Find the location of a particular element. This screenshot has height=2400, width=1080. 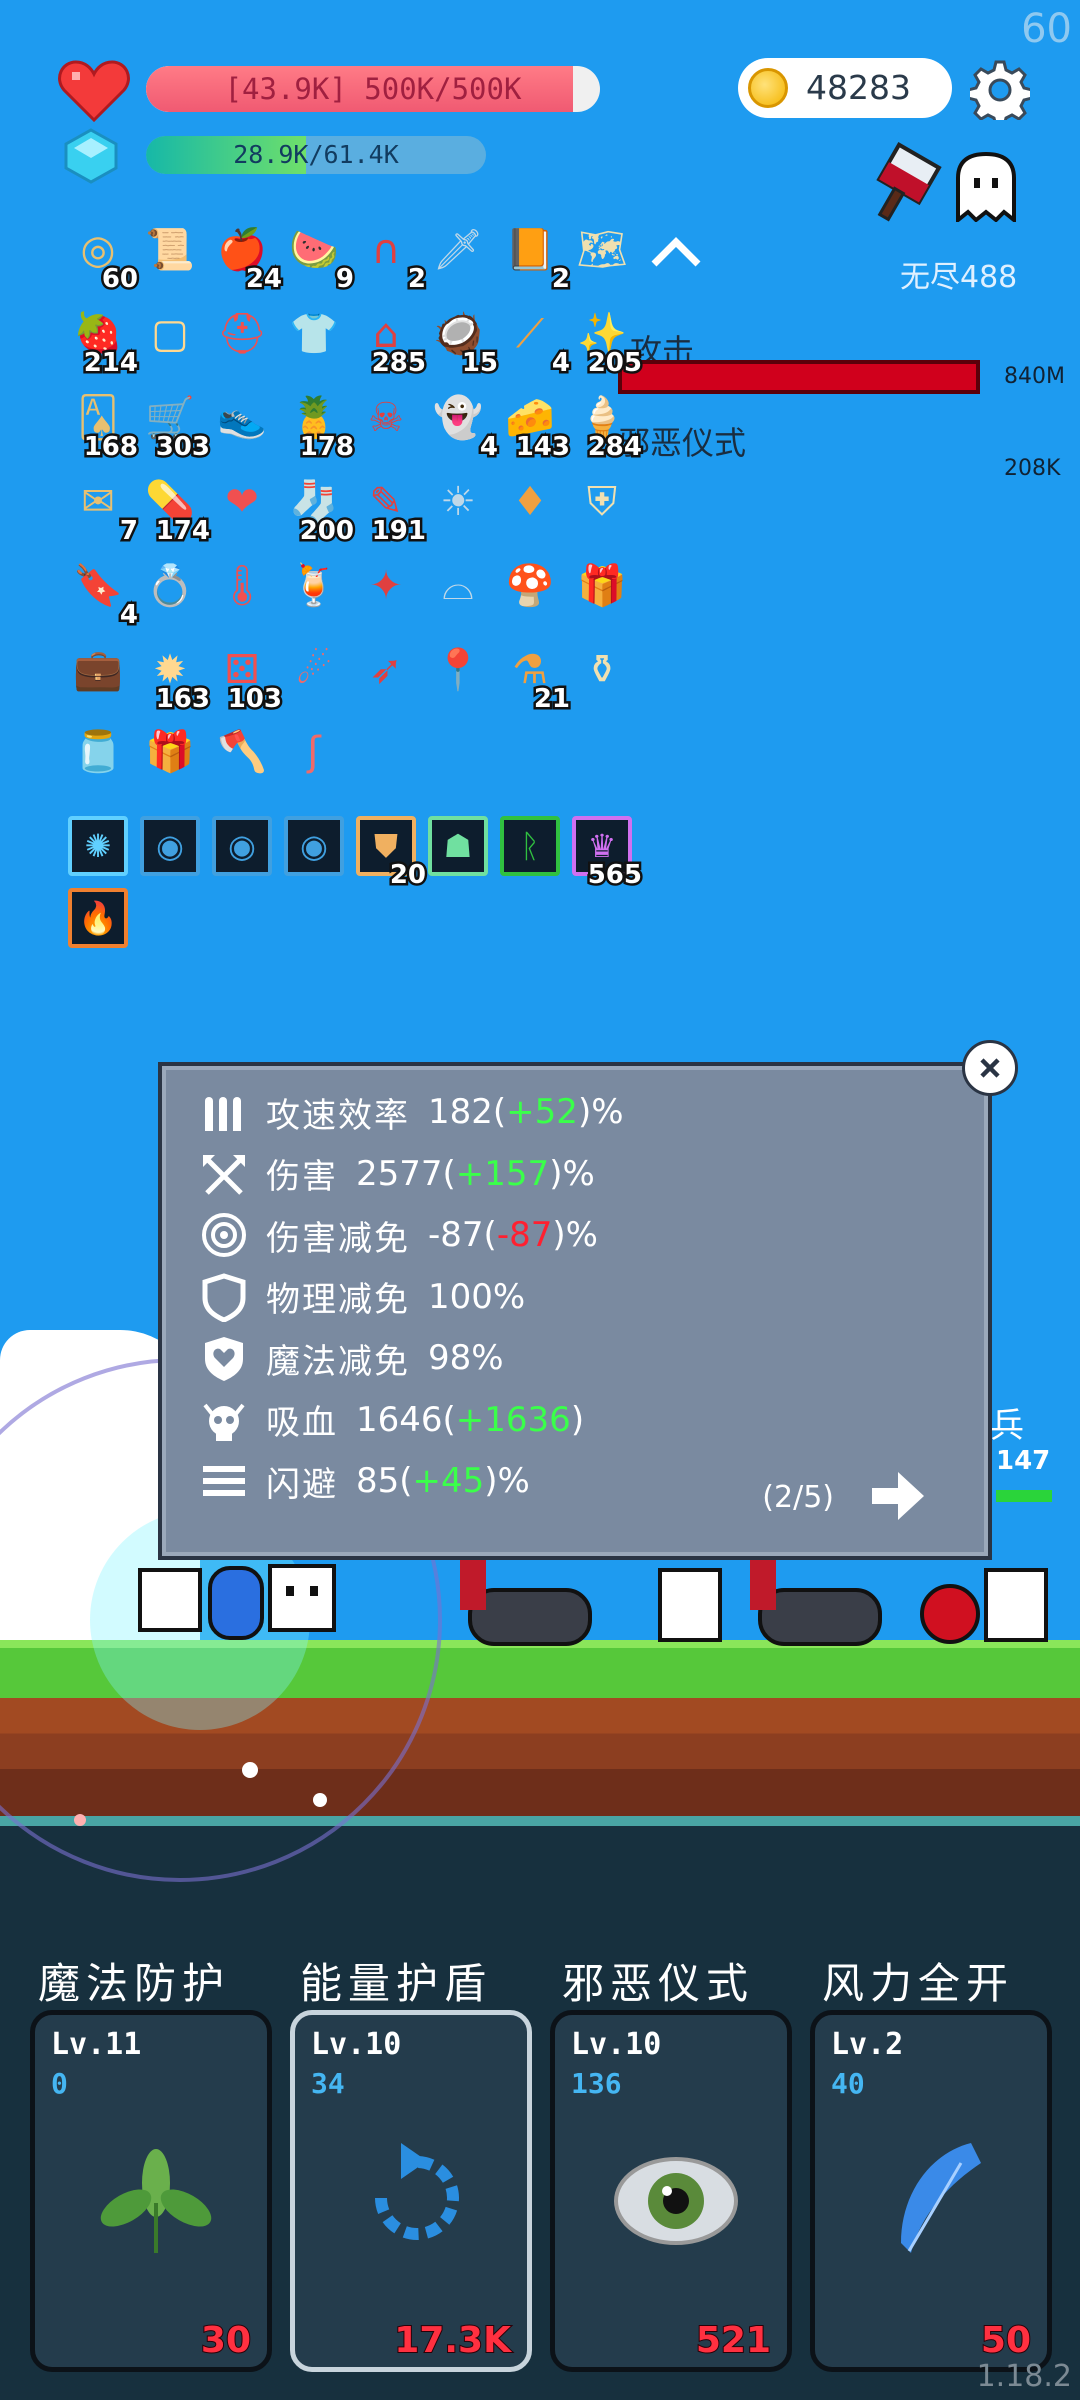

inventory-item: 🍉 9 is located at coordinates (318, 256).